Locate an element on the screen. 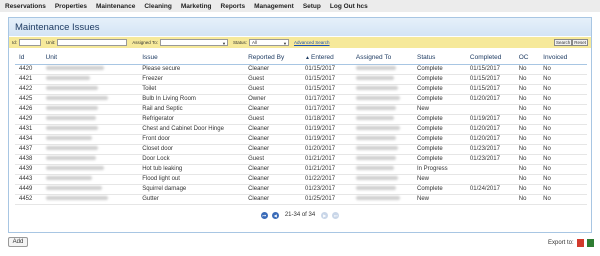 This screenshot has width=600, height=256. export-label: Export to: is located at coordinates (561, 243).